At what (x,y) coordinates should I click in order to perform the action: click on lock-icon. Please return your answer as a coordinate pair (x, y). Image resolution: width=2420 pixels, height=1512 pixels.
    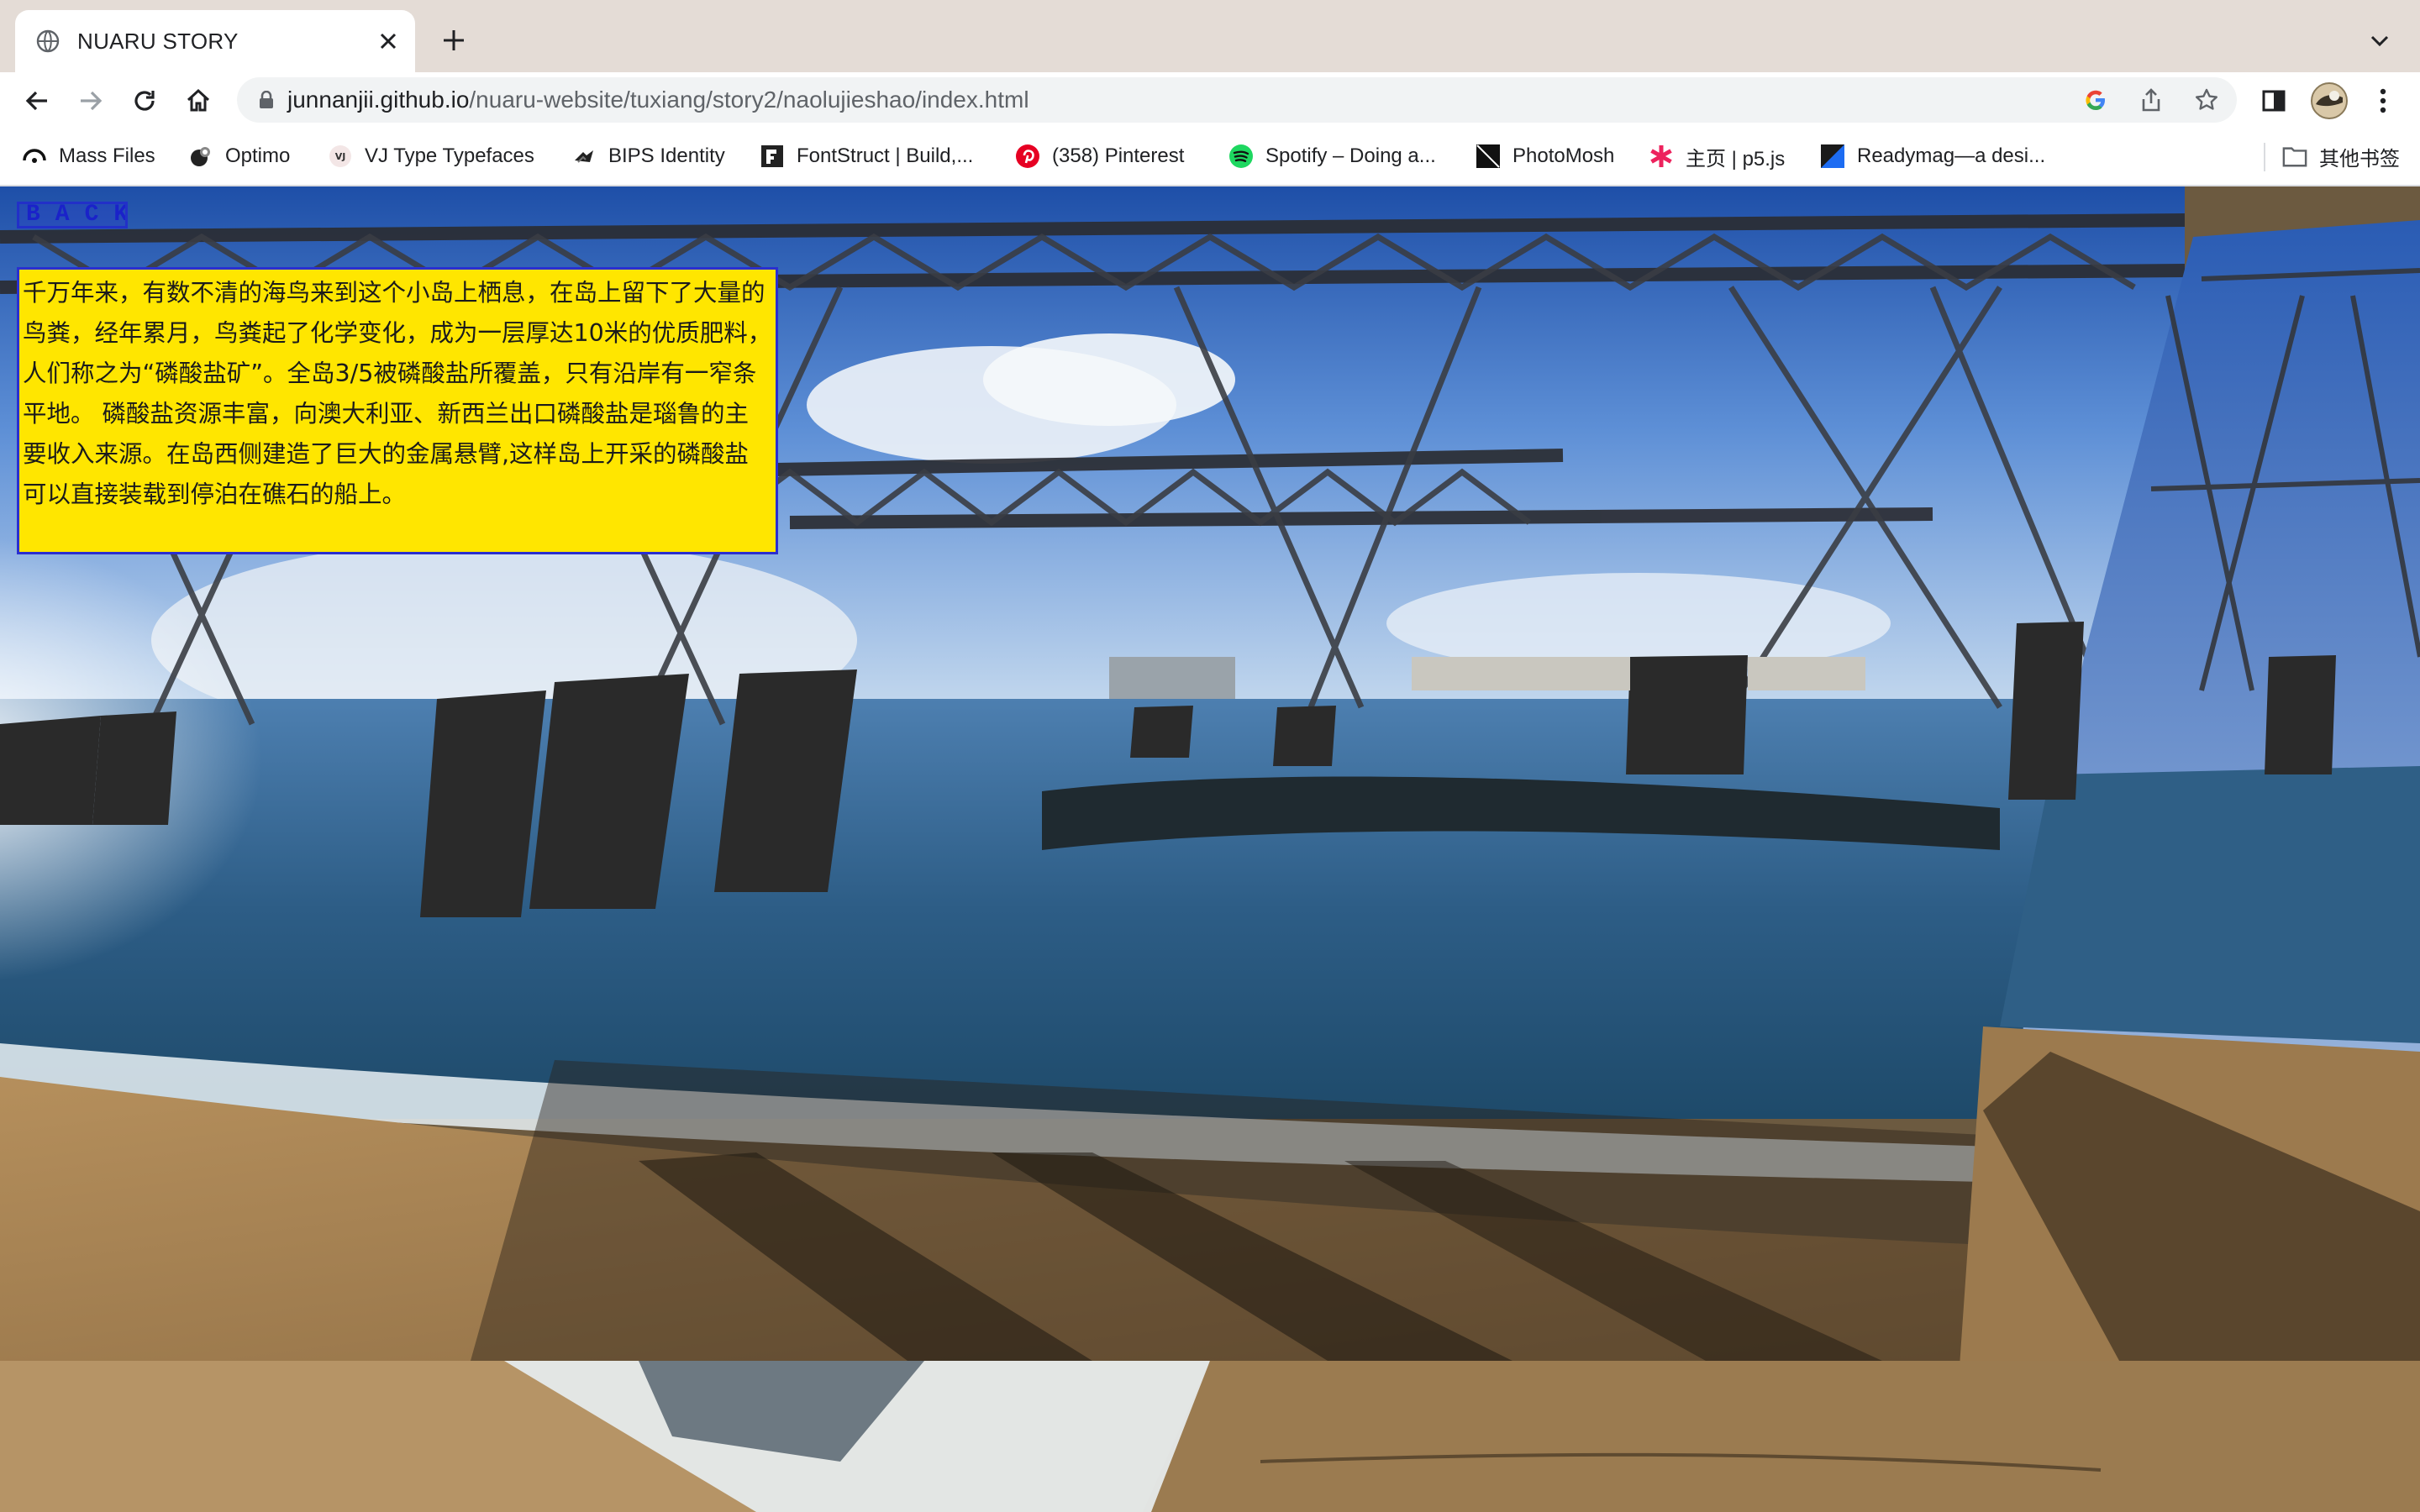
    Looking at the image, I should click on (266, 100).